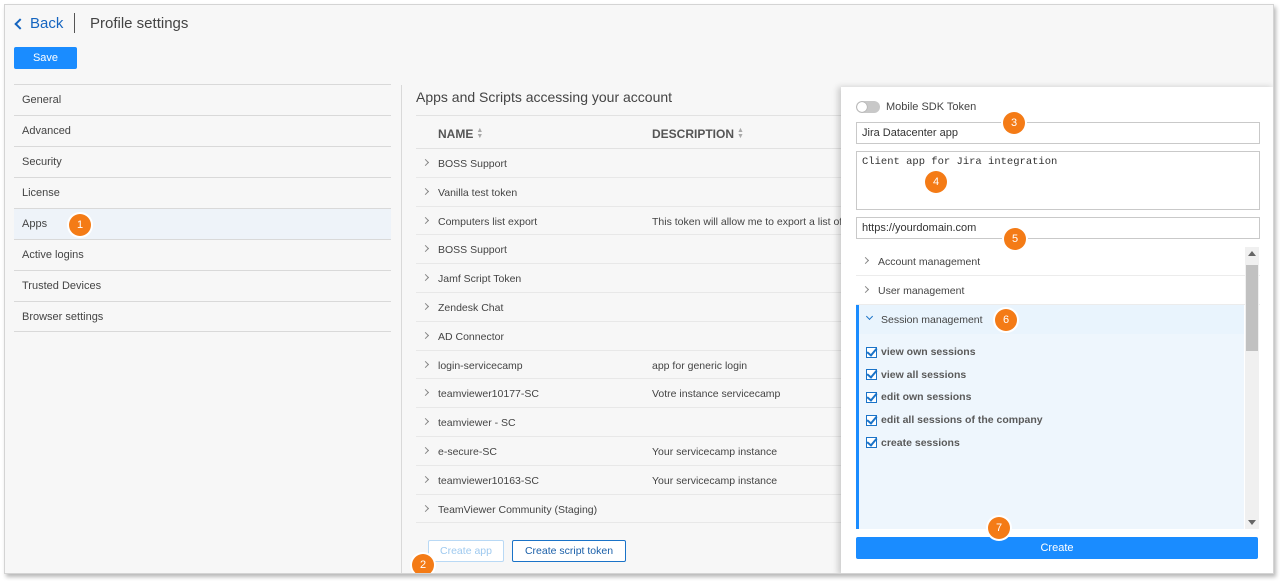 This screenshot has height=581, width=1280. Describe the element at coordinates (518, 509) in the screenshot. I see `app-name: TeamViewer Community (Staging)` at that location.